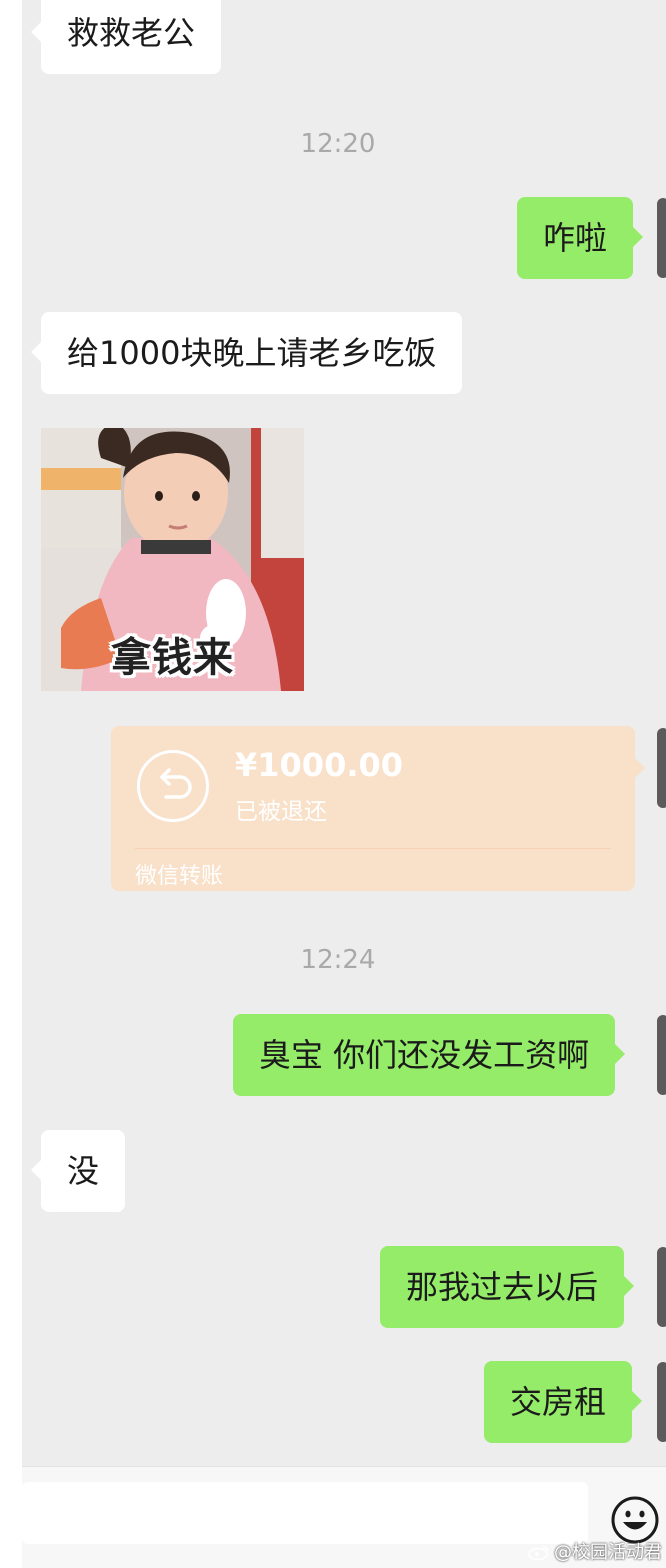 This screenshot has width=666, height=1568. What do you see at coordinates (172, 658) in the screenshot?
I see `sticker-caption: 拿钱来` at bounding box center [172, 658].